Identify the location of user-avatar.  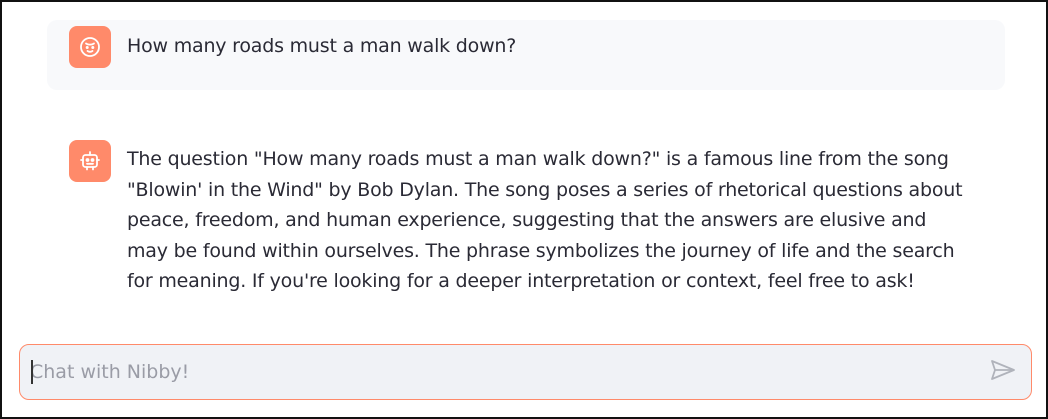
(90, 47).